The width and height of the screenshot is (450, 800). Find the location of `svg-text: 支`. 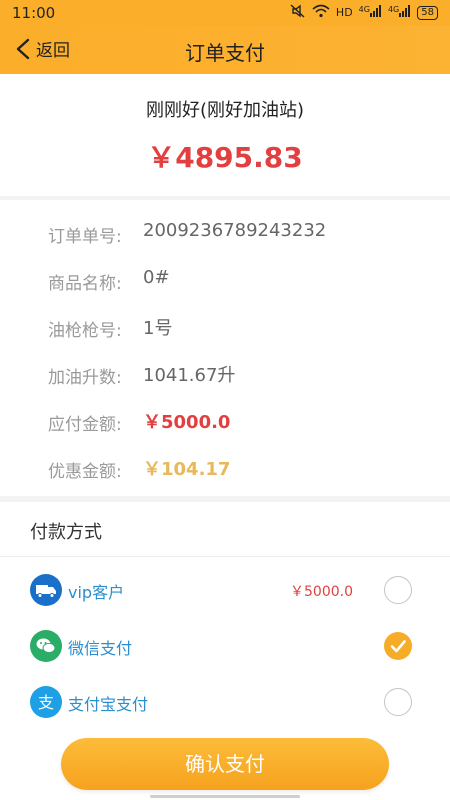

svg-text: 支 is located at coordinates (46, 702).